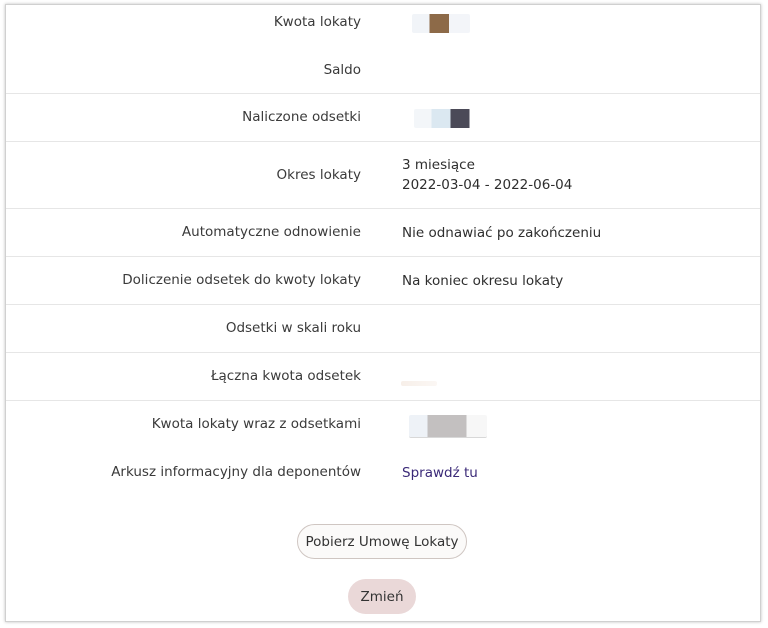 This screenshot has height=628, width=768. Describe the element at coordinates (383, 118) in the screenshot. I see `row-naliczone-odsetki: Naliczone odsetki` at that location.